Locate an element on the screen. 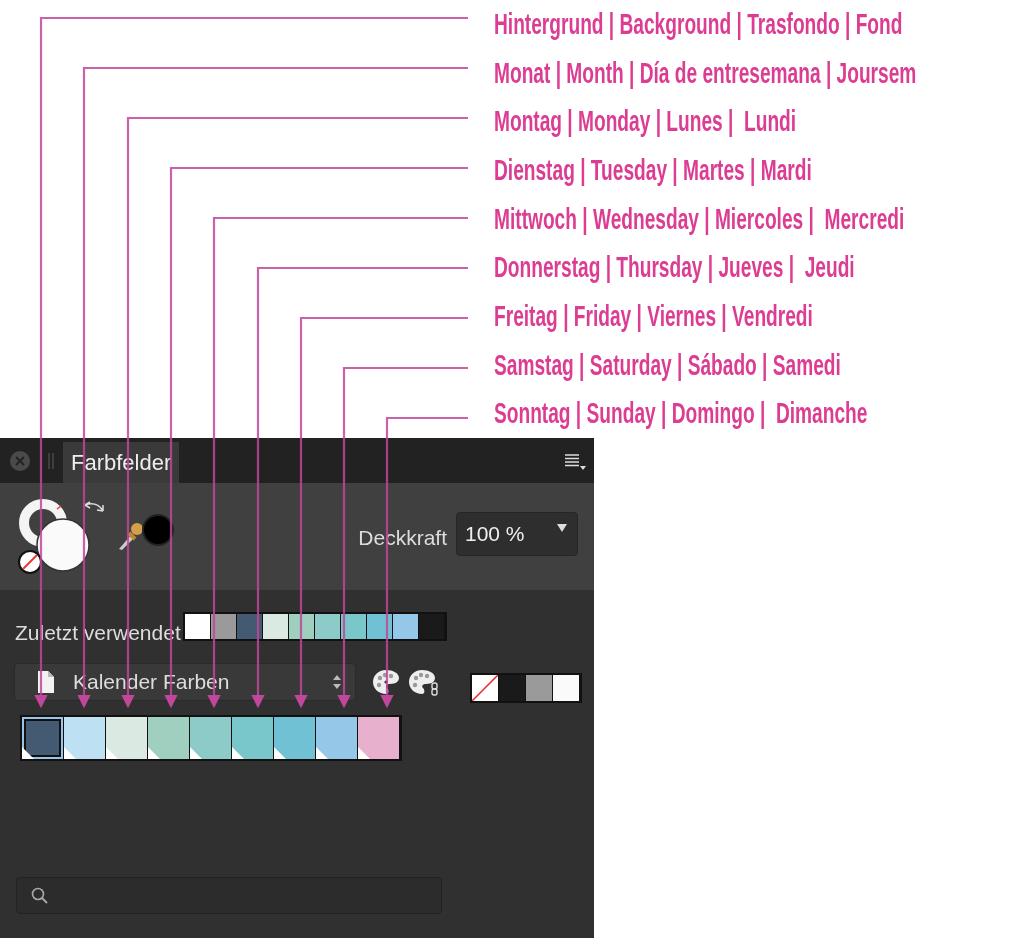  annotation-label: Mittwoch | Wednesday | Miercoles | Mercredi is located at coordinates (699, 219).